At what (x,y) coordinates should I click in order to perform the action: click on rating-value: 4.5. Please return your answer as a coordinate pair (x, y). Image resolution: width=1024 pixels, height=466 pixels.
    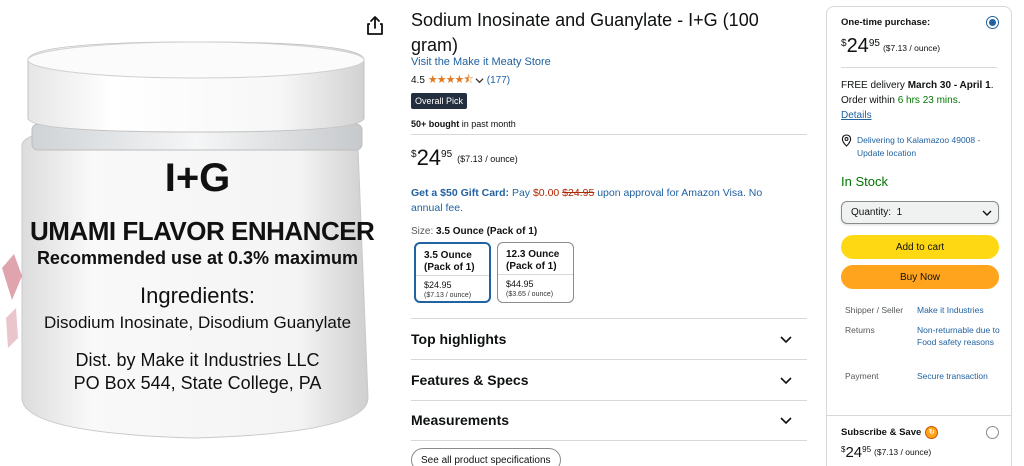
    Looking at the image, I should click on (418, 80).